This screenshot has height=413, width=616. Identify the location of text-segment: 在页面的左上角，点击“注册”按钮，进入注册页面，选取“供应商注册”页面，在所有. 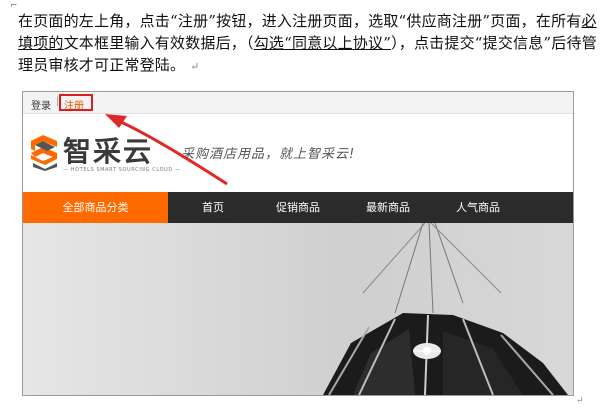
(300, 21).